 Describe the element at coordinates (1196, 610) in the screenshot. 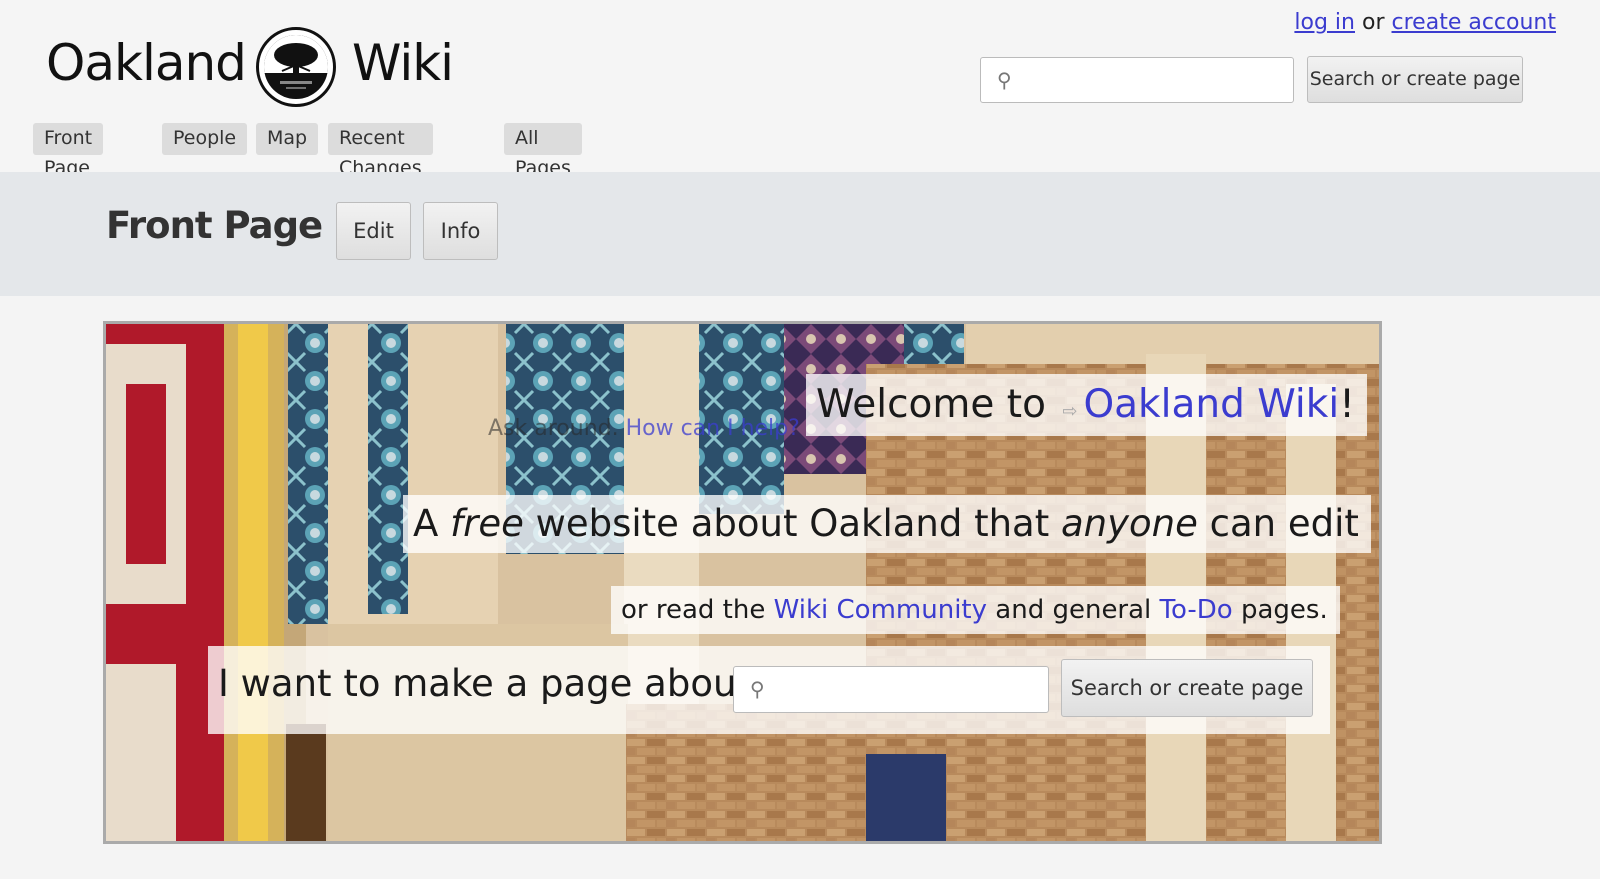

I see `to-do-link: To-Do` at that location.